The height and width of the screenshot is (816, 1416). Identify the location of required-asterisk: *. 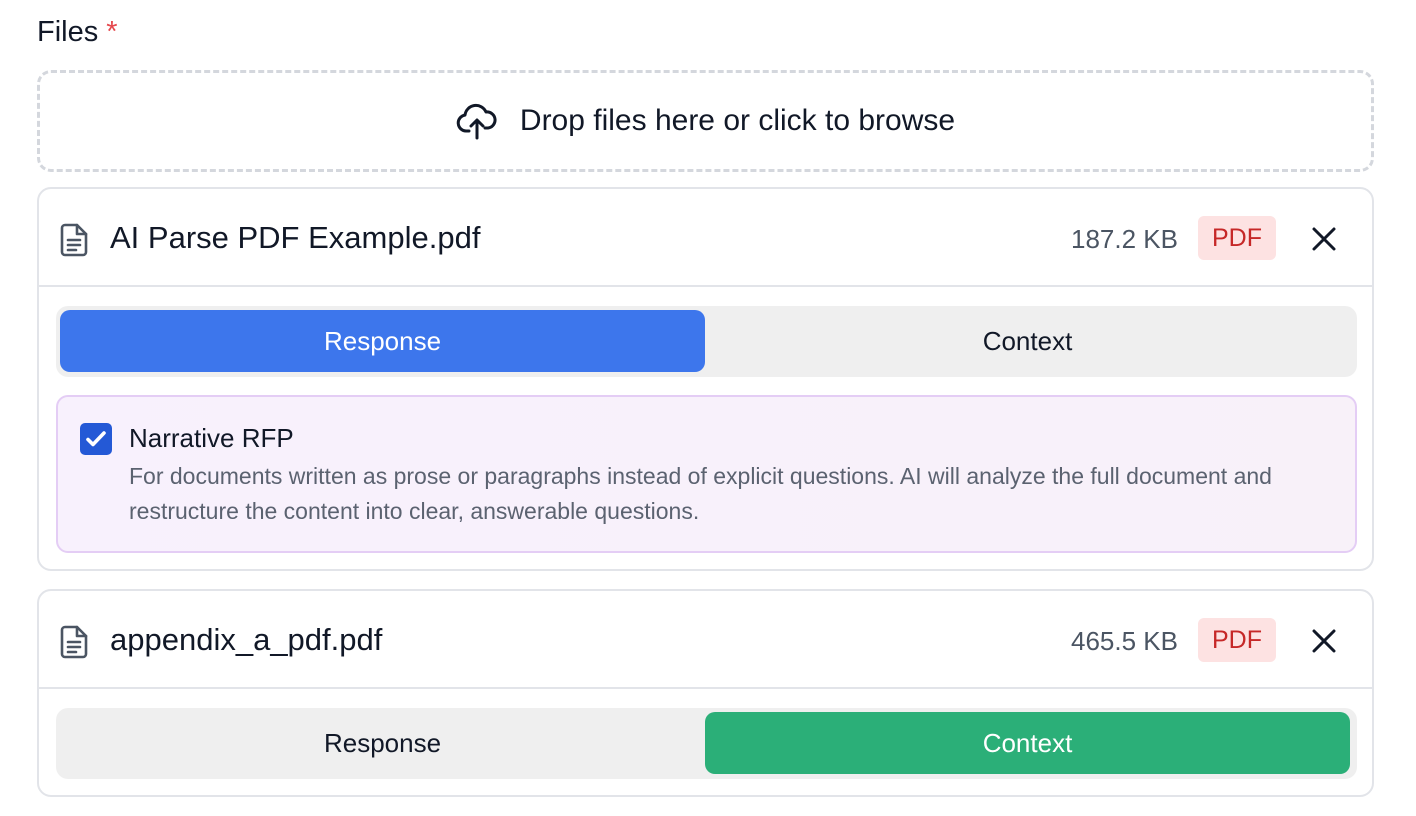
(112, 32).